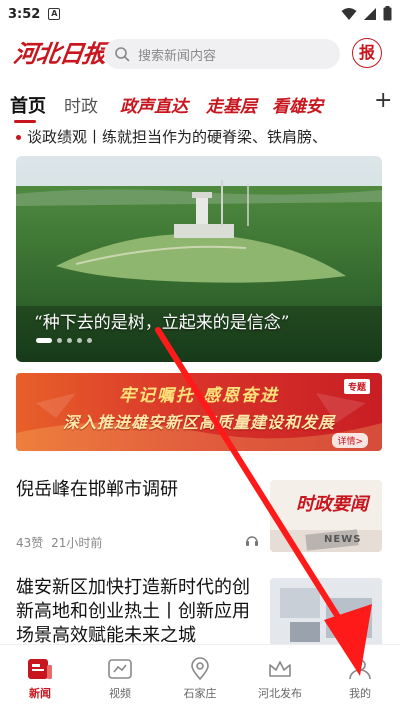 The width and height of the screenshot is (400, 710). Describe the element at coordinates (25, 121) in the screenshot. I see `tab-active-indicator` at that location.